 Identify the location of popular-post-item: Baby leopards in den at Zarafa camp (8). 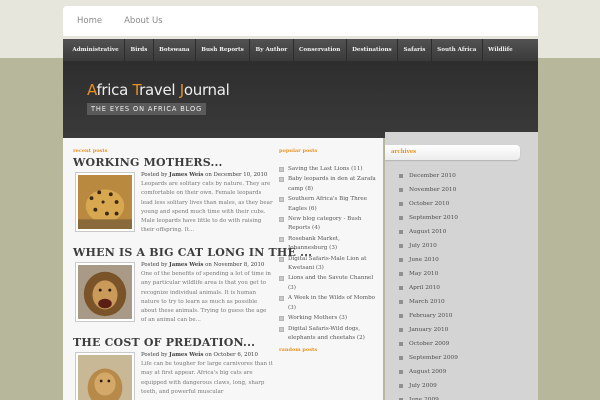
(329, 184).